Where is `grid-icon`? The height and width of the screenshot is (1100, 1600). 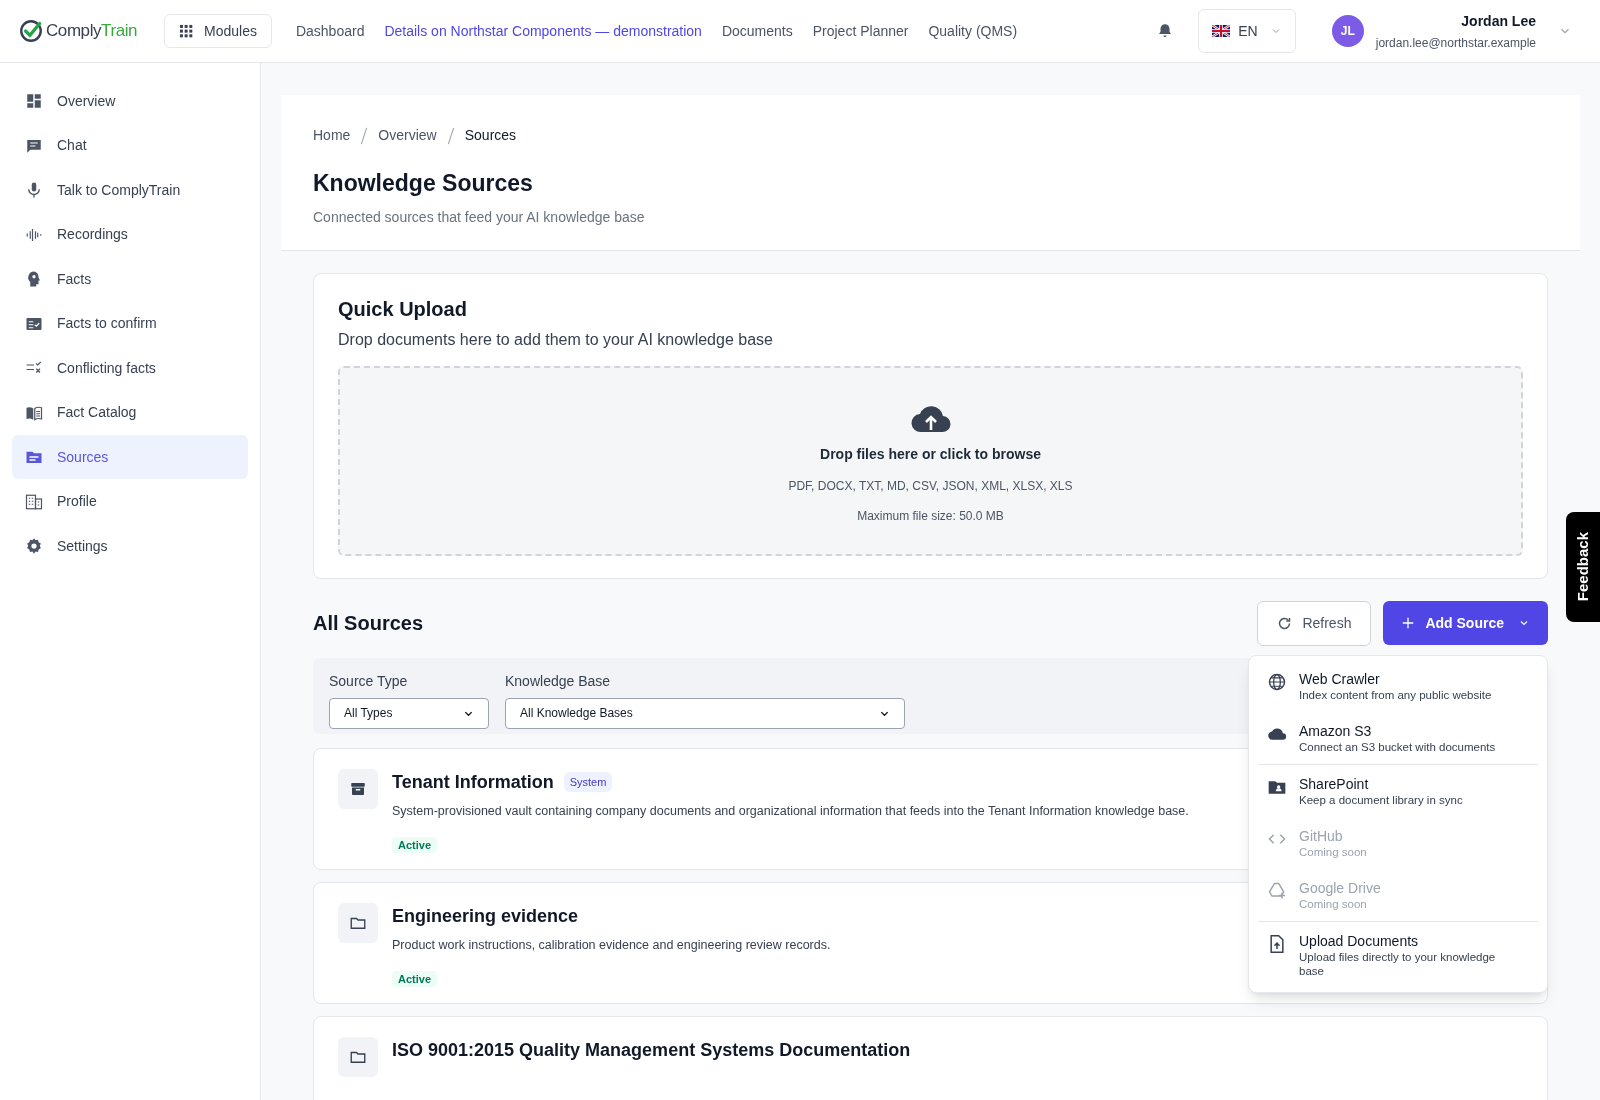
grid-icon is located at coordinates (186, 31).